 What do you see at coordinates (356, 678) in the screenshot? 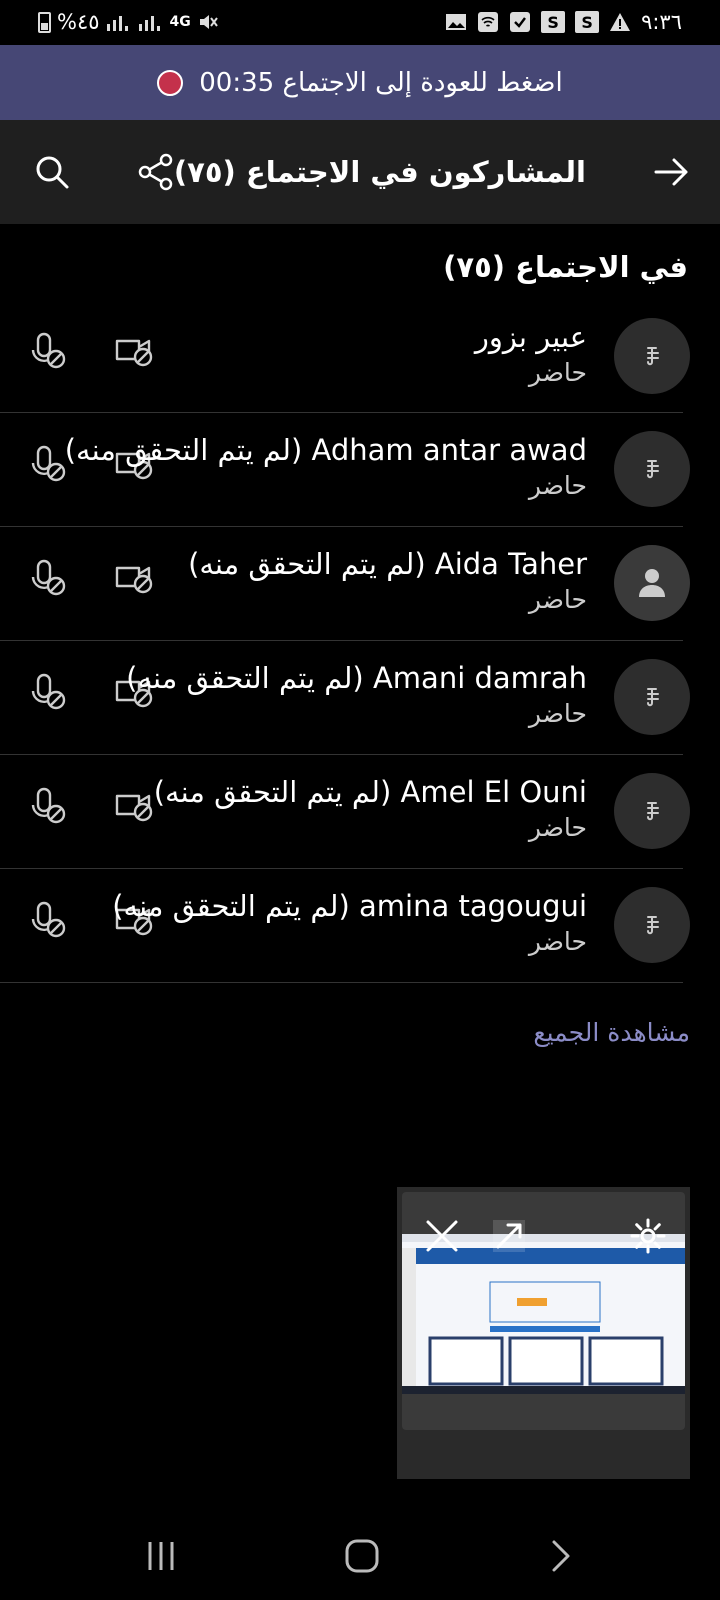
I see `participant-name: Amani damrah (لم يتم التحقق منه)` at bounding box center [356, 678].